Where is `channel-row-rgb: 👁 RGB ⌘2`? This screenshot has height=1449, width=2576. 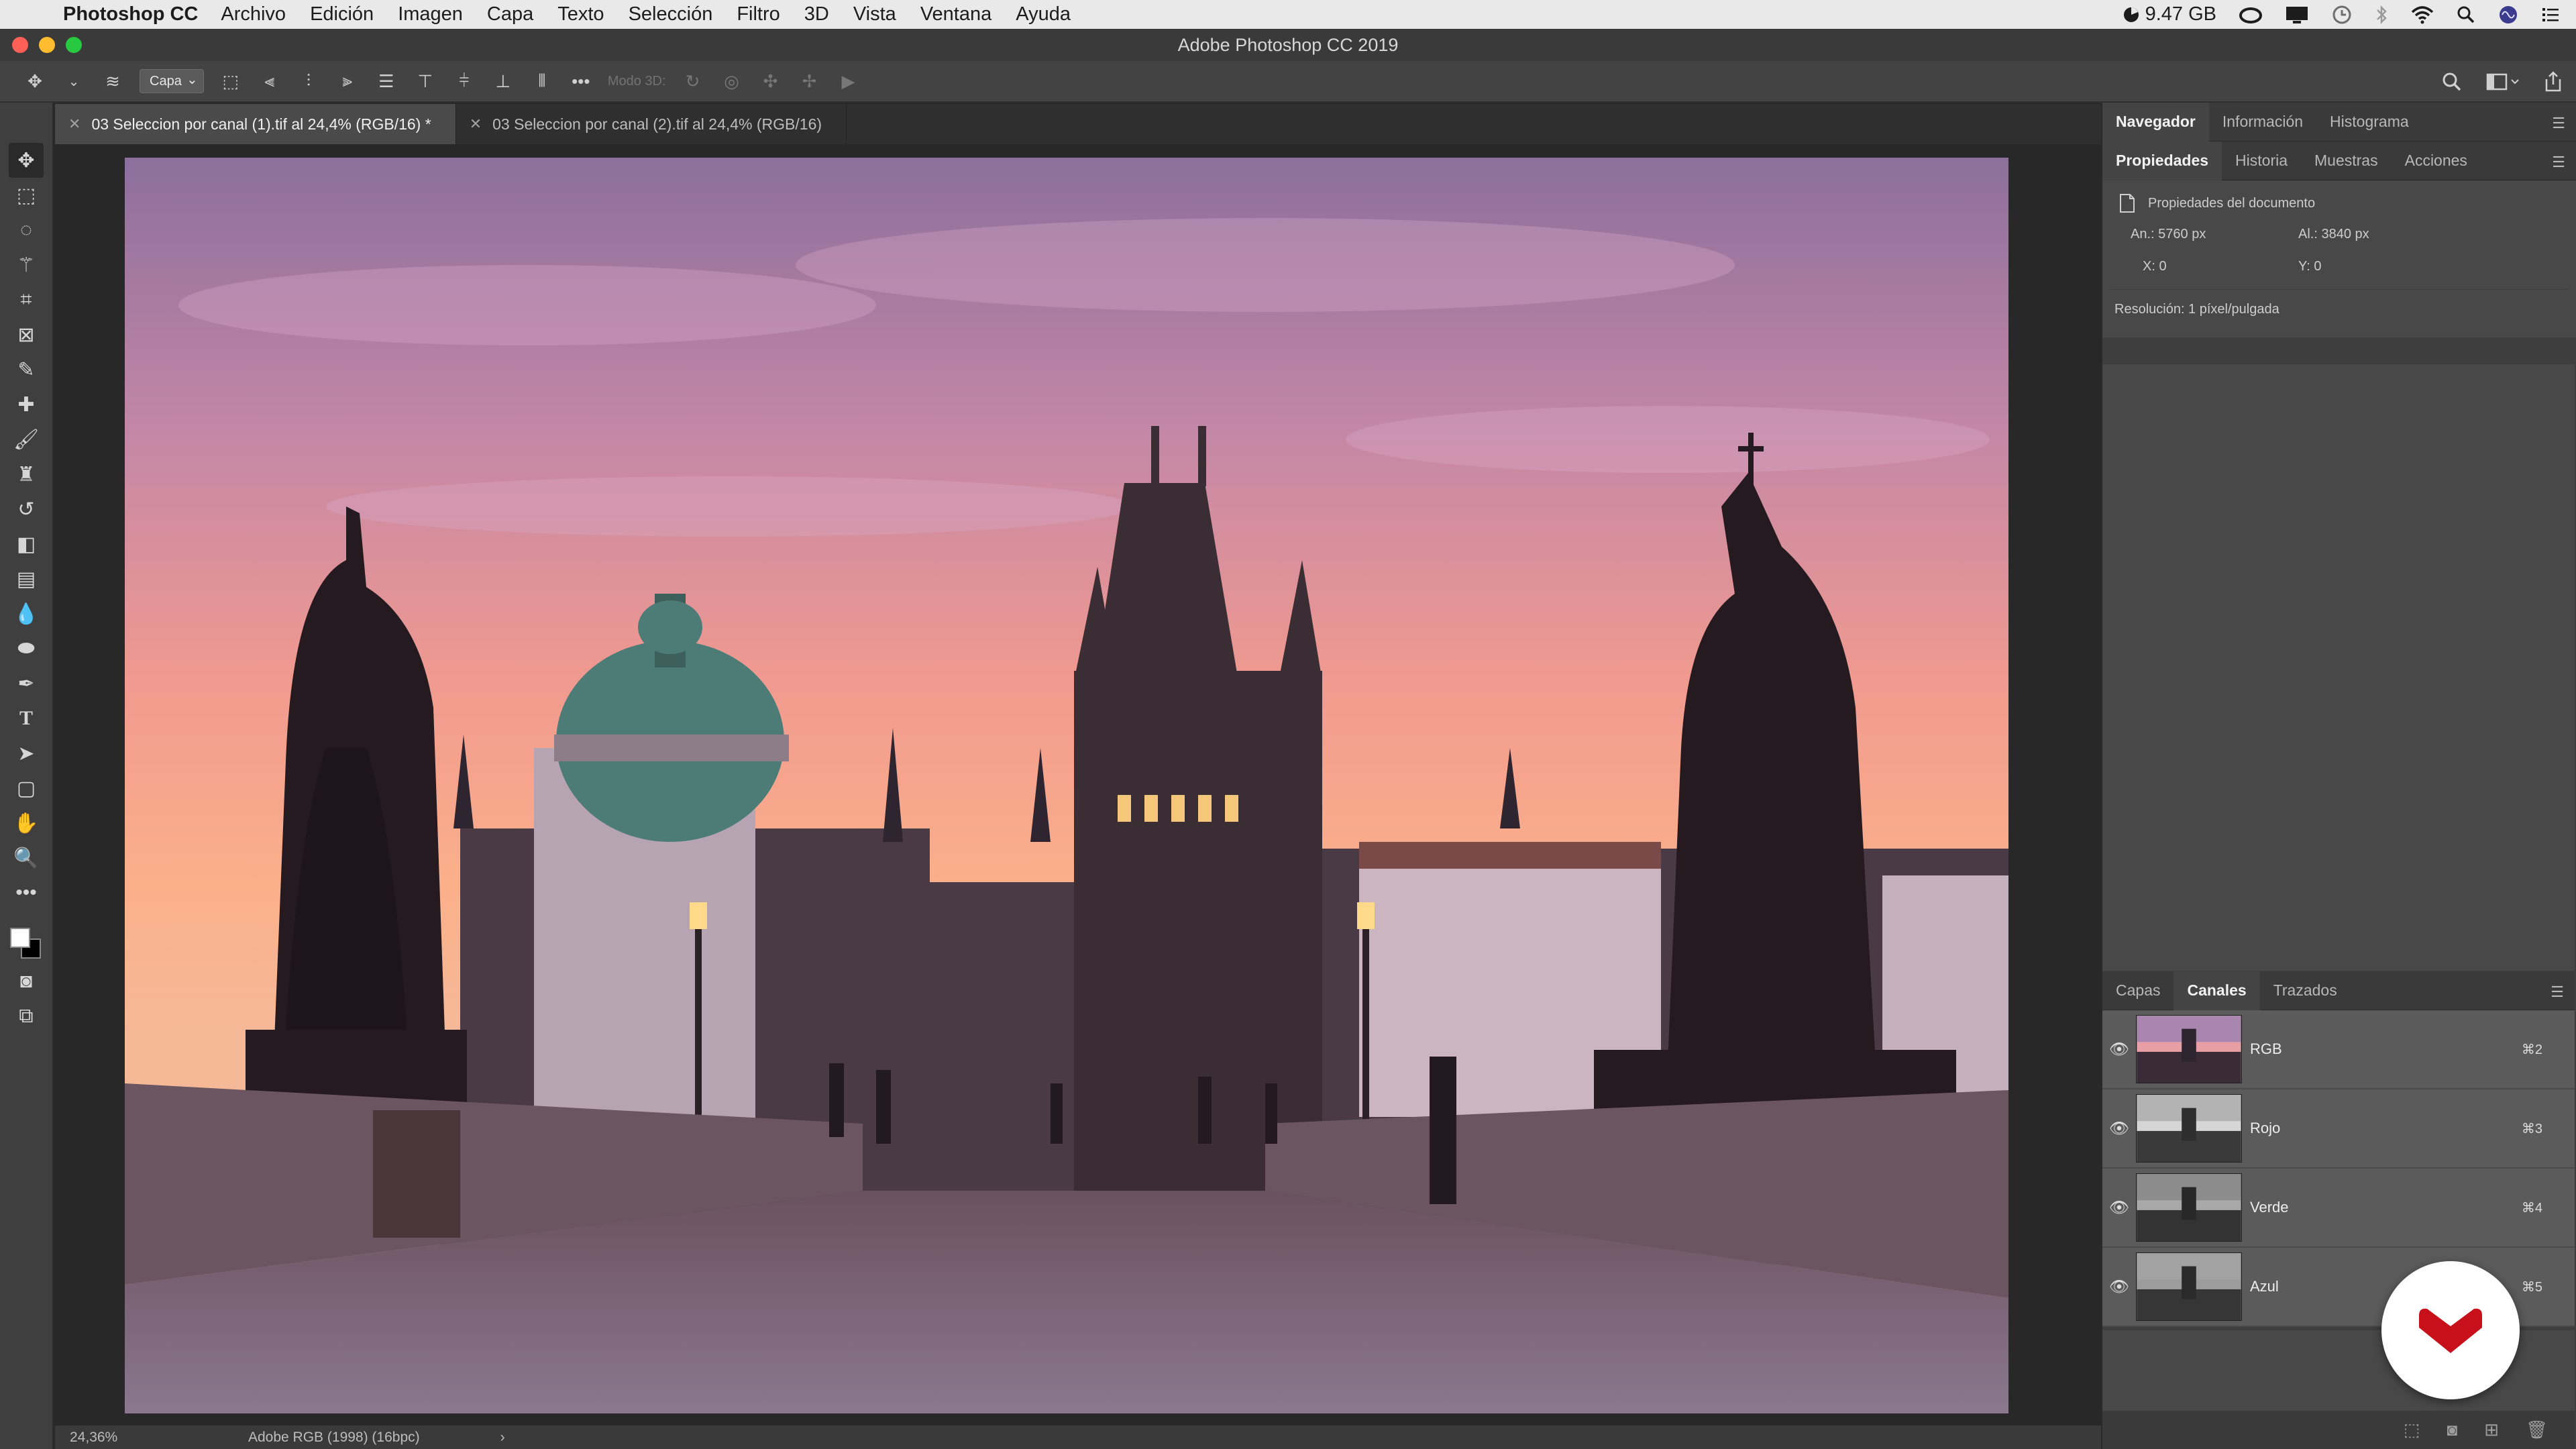 channel-row-rgb: 👁 RGB ⌘2 is located at coordinates (2338, 1049).